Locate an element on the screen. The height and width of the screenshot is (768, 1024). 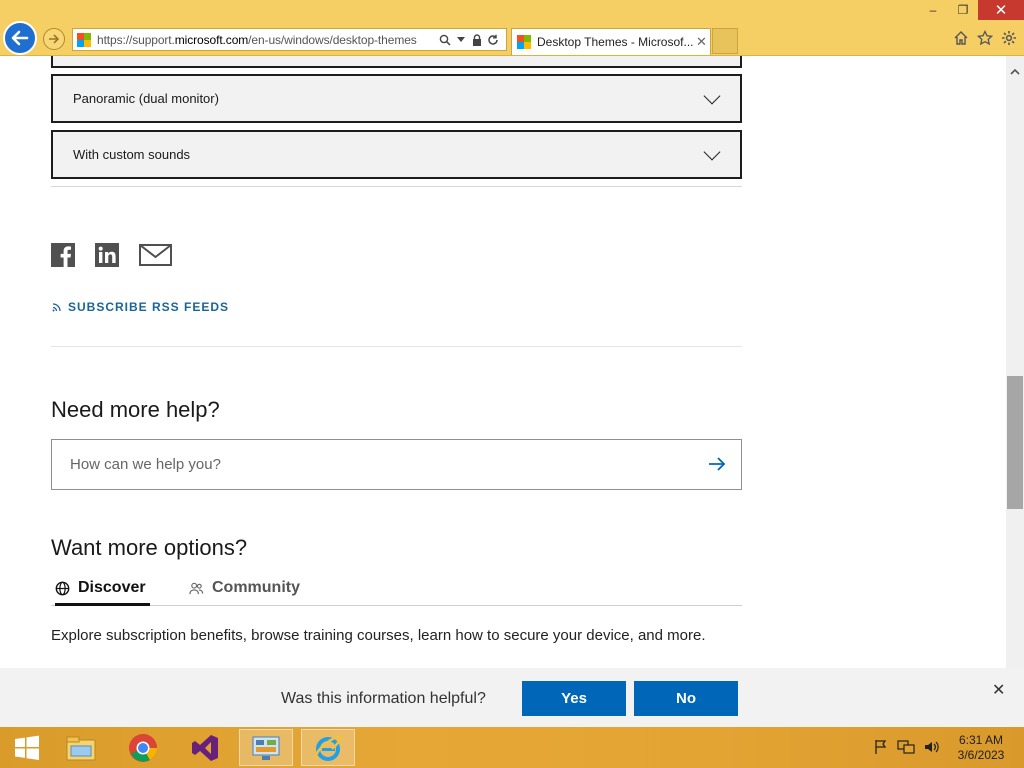
taskbar-control-panel is located at coordinates (266, 747).